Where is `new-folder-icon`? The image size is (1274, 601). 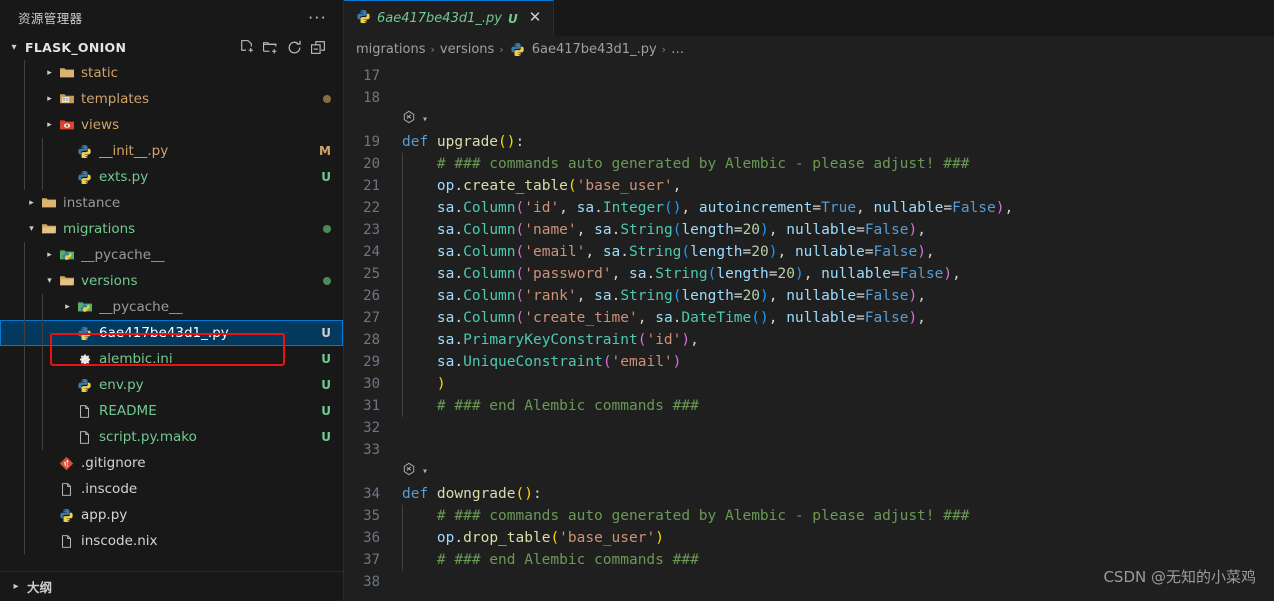
new-folder-icon is located at coordinates (270, 47).